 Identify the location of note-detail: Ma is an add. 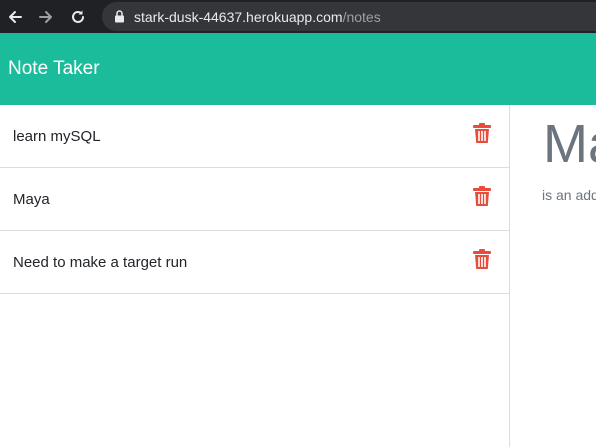
(553, 276).